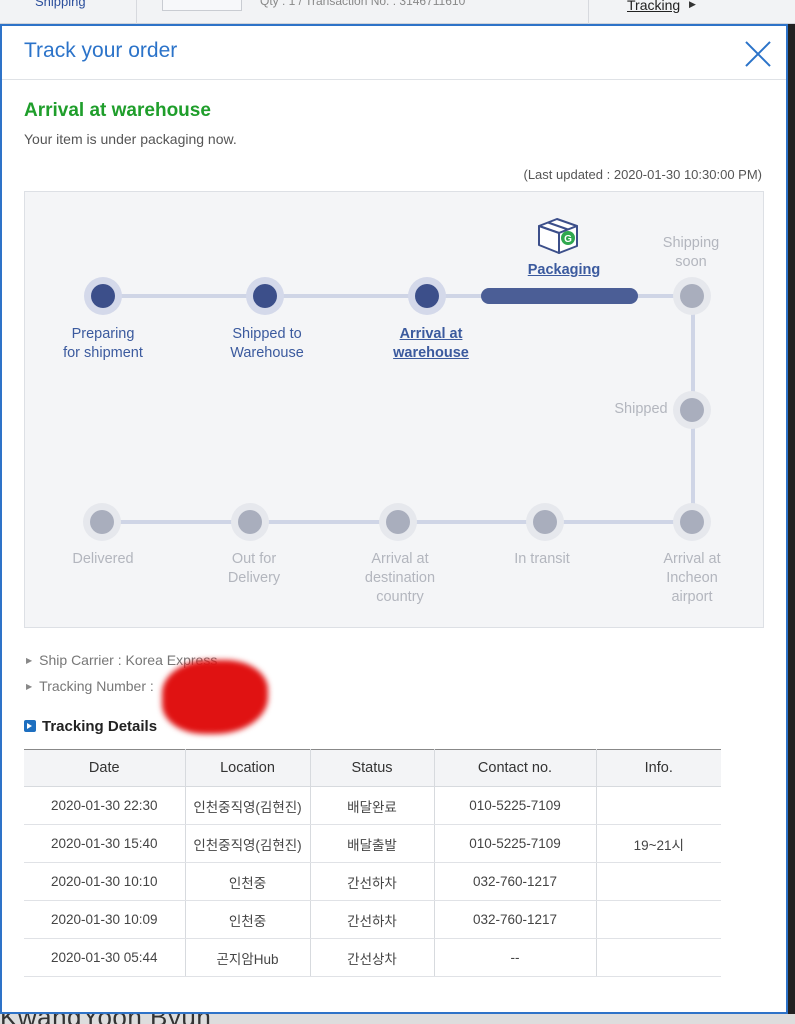 The width and height of the screenshot is (795, 1024). I want to click on table-header-row: Date Location Status Contact no. Info., so click(372, 768).